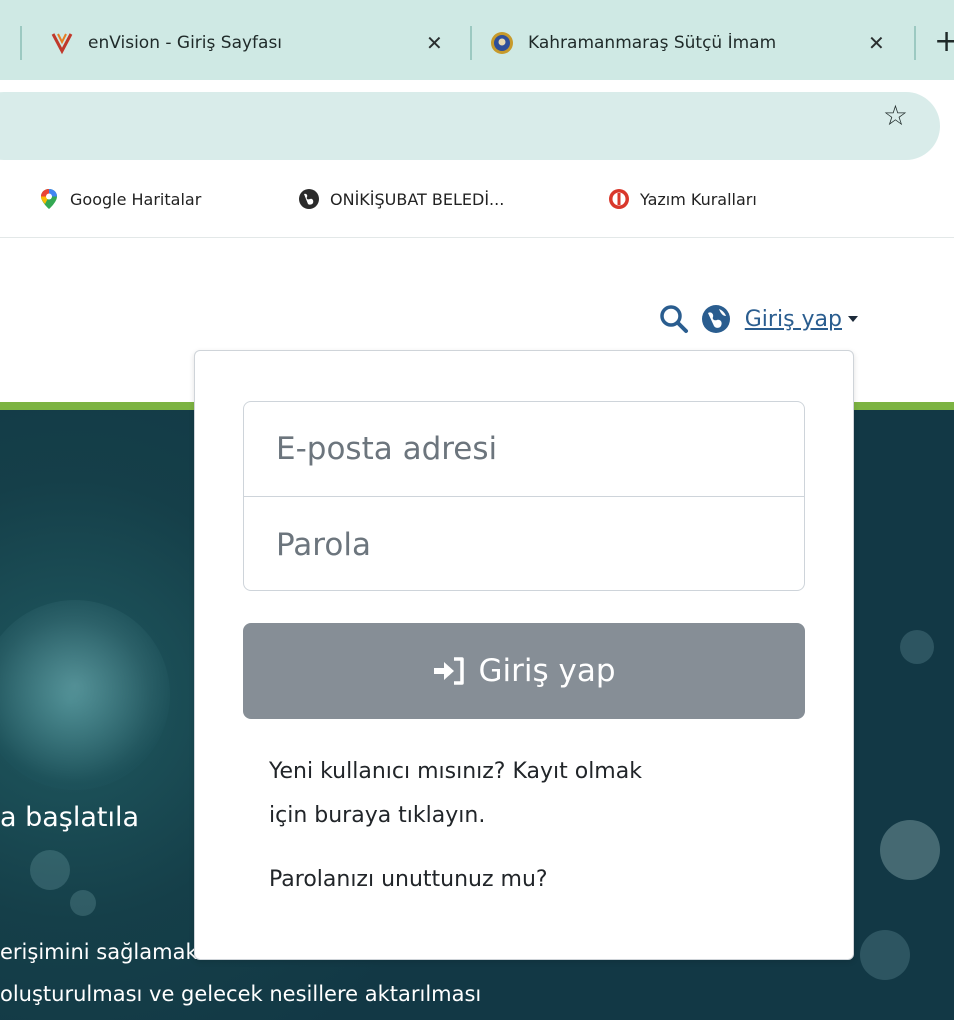 Image resolution: width=954 pixels, height=1020 pixels. I want to click on tab-envision: enVision - Giriş Sayfası ✕, so click(260, 43).